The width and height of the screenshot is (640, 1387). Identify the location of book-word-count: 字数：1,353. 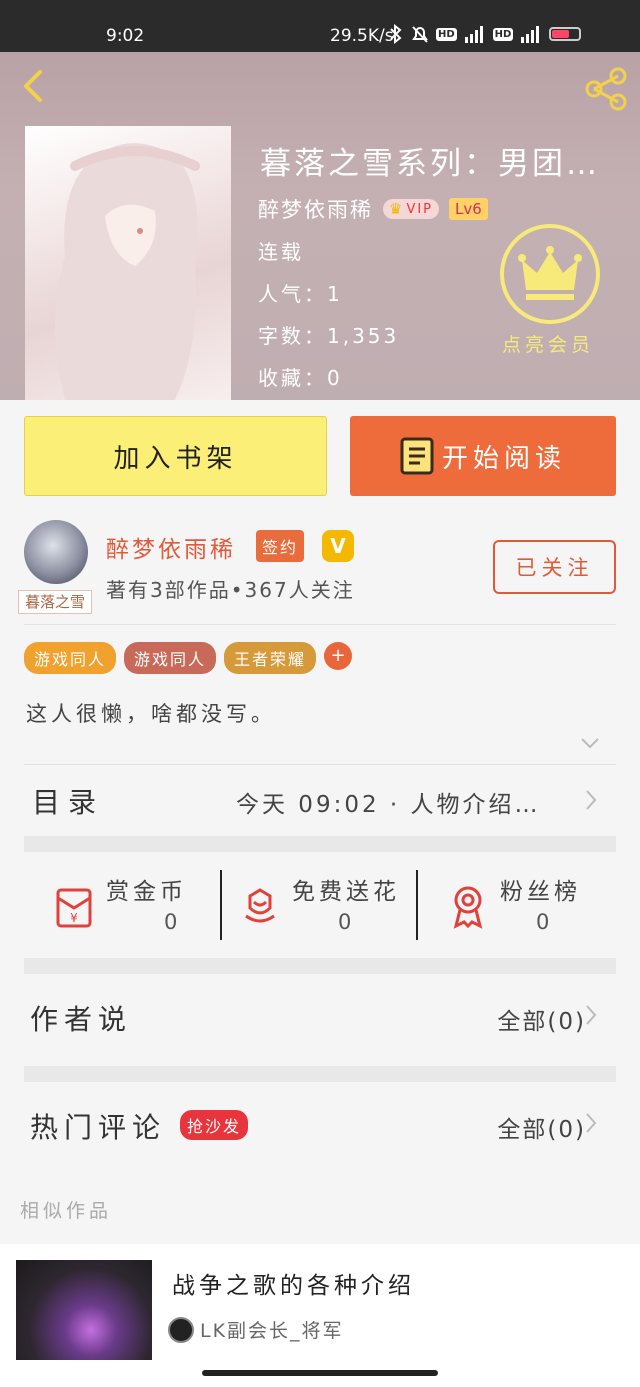
(329, 336).